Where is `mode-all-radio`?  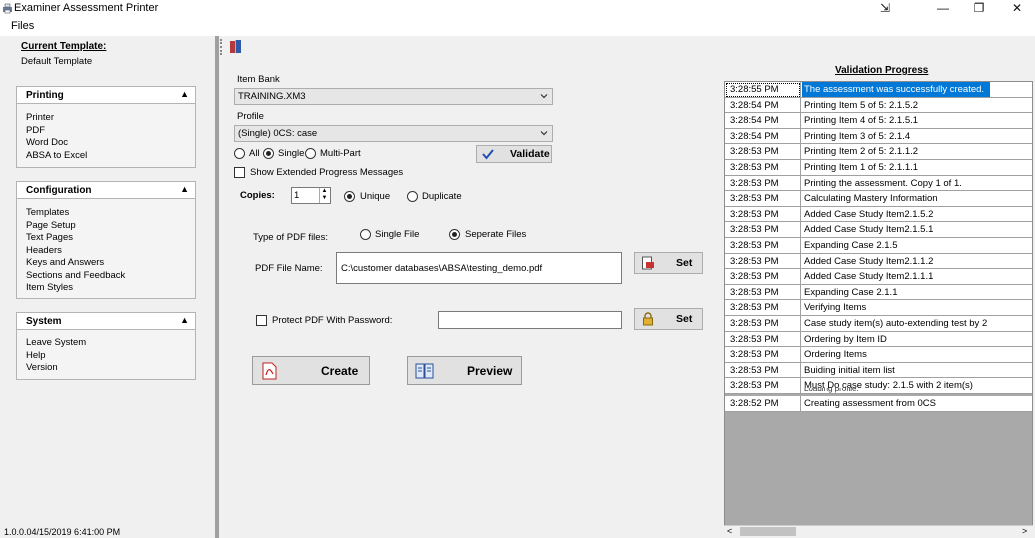
mode-all-radio is located at coordinates (239, 153).